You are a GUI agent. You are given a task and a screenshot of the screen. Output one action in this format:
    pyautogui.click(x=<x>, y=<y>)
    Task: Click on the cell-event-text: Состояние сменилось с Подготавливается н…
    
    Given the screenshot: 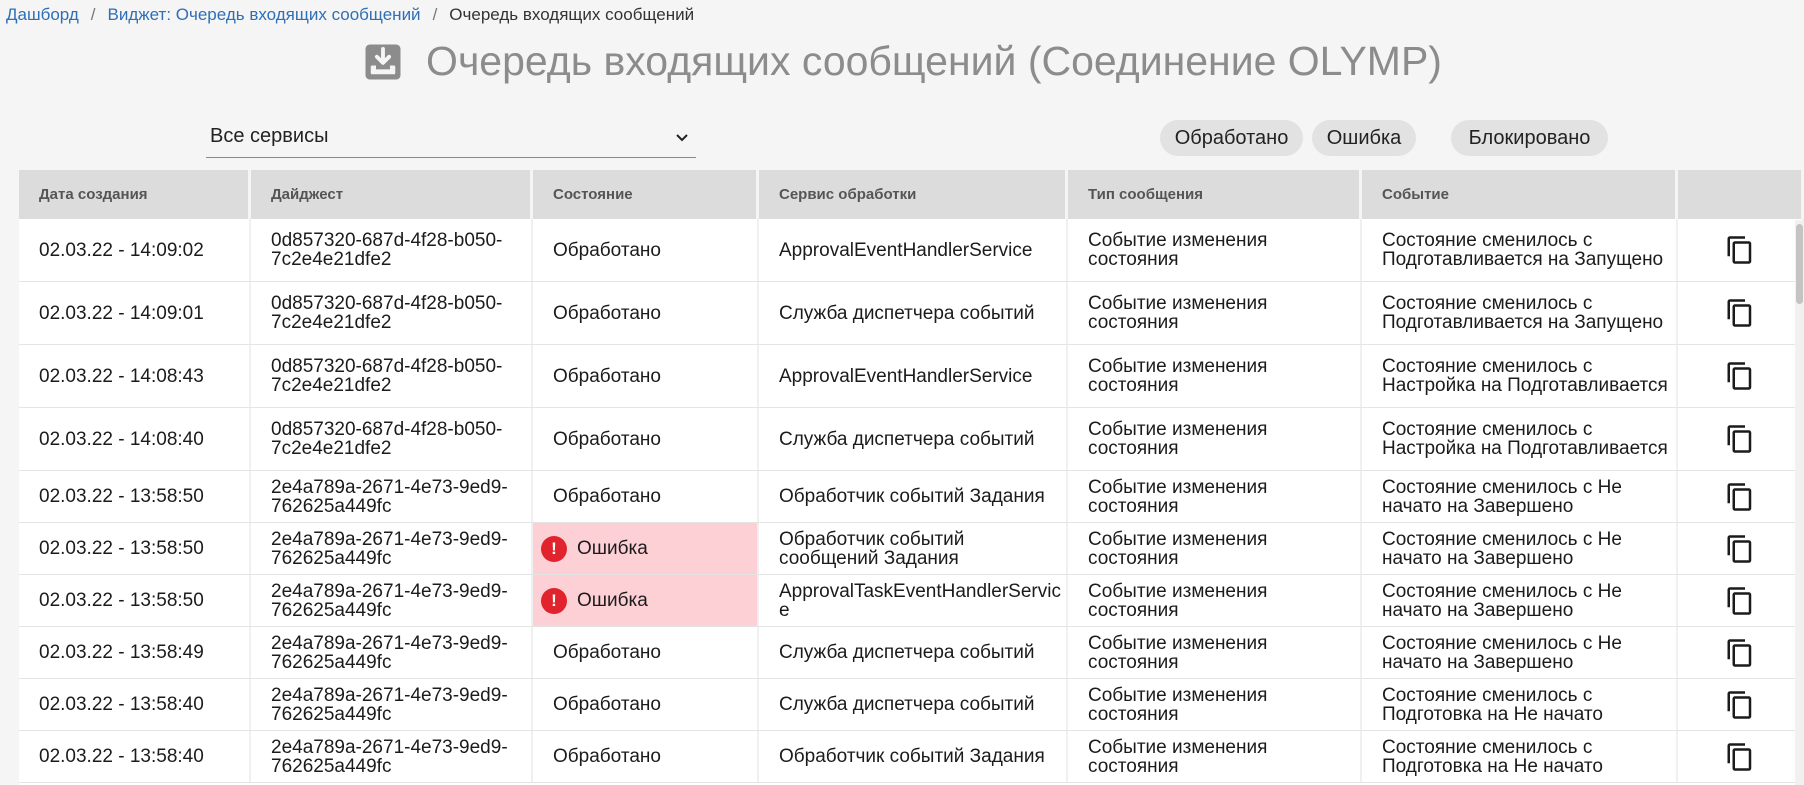 What is the action you would take?
    pyautogui.click(x=1523, y=250)
    